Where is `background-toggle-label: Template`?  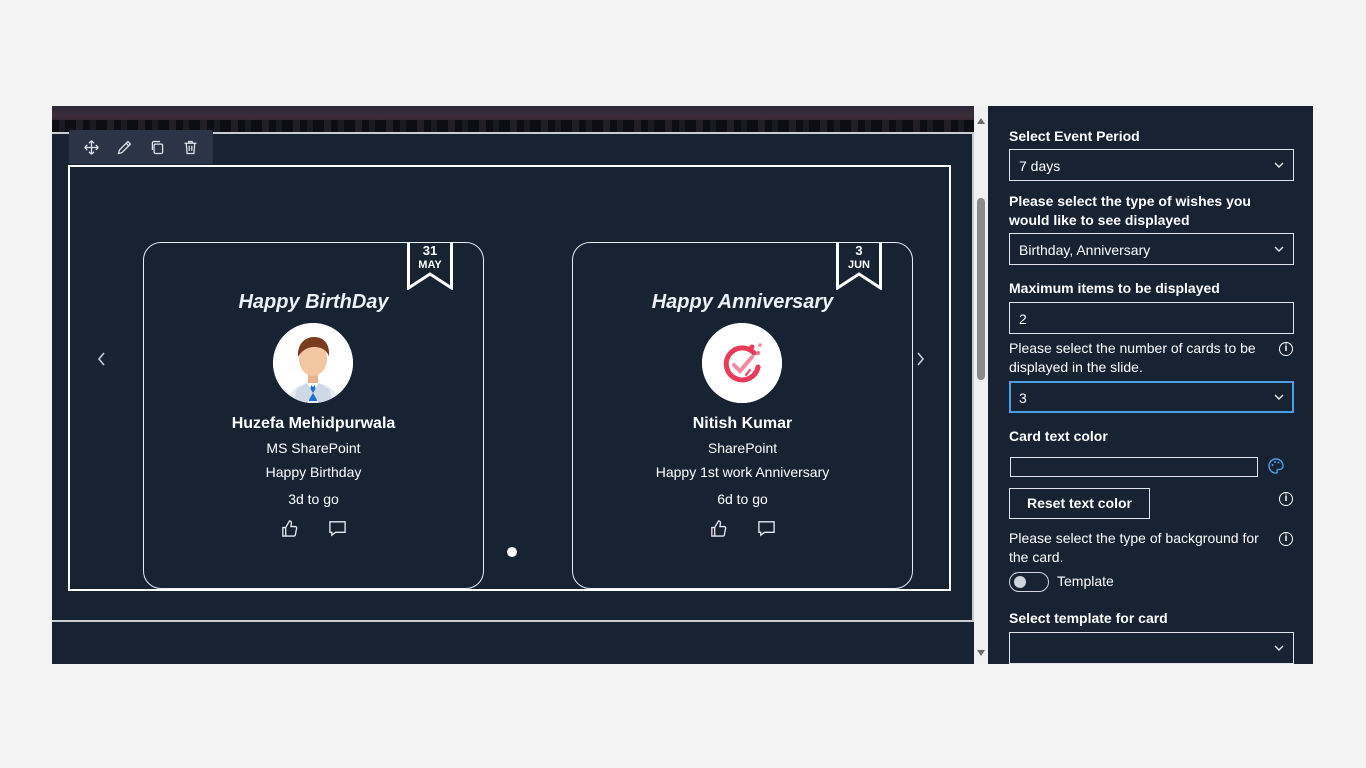
background-toggle-label: Template is located at coordinates (1085, 581).